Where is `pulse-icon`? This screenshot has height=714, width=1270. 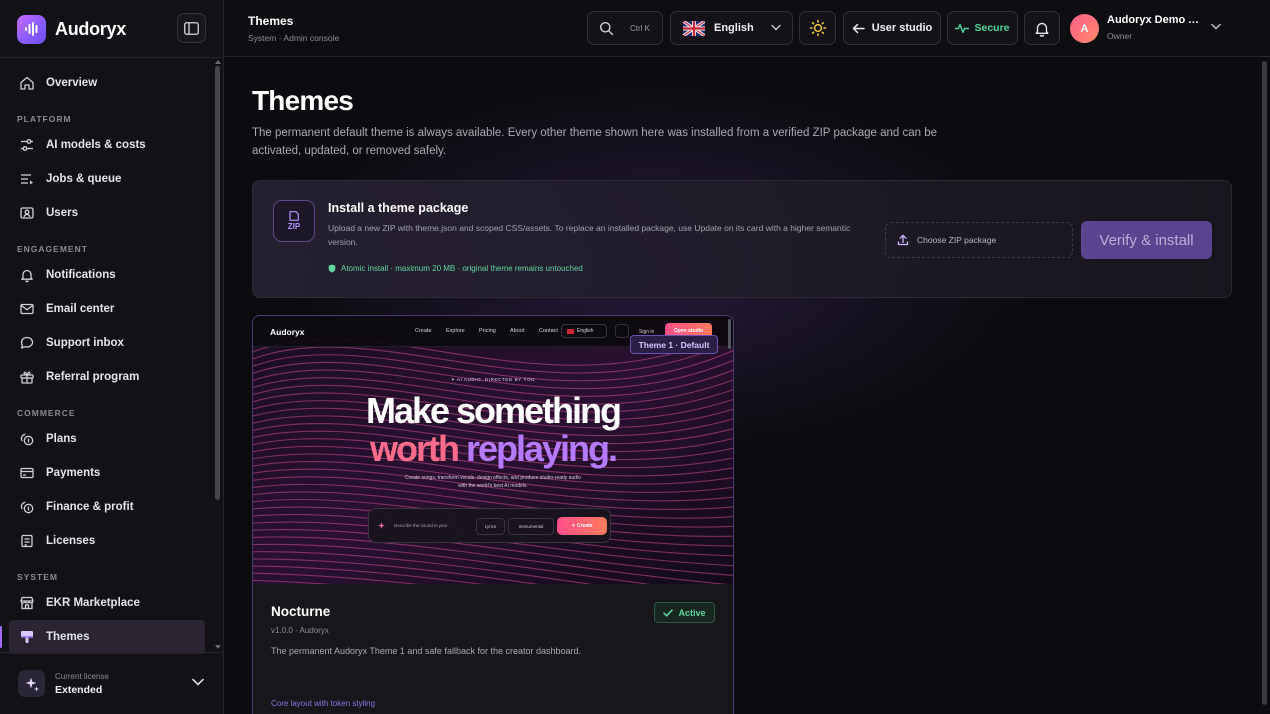 pulse-icon is located at coordinates (962, 28).